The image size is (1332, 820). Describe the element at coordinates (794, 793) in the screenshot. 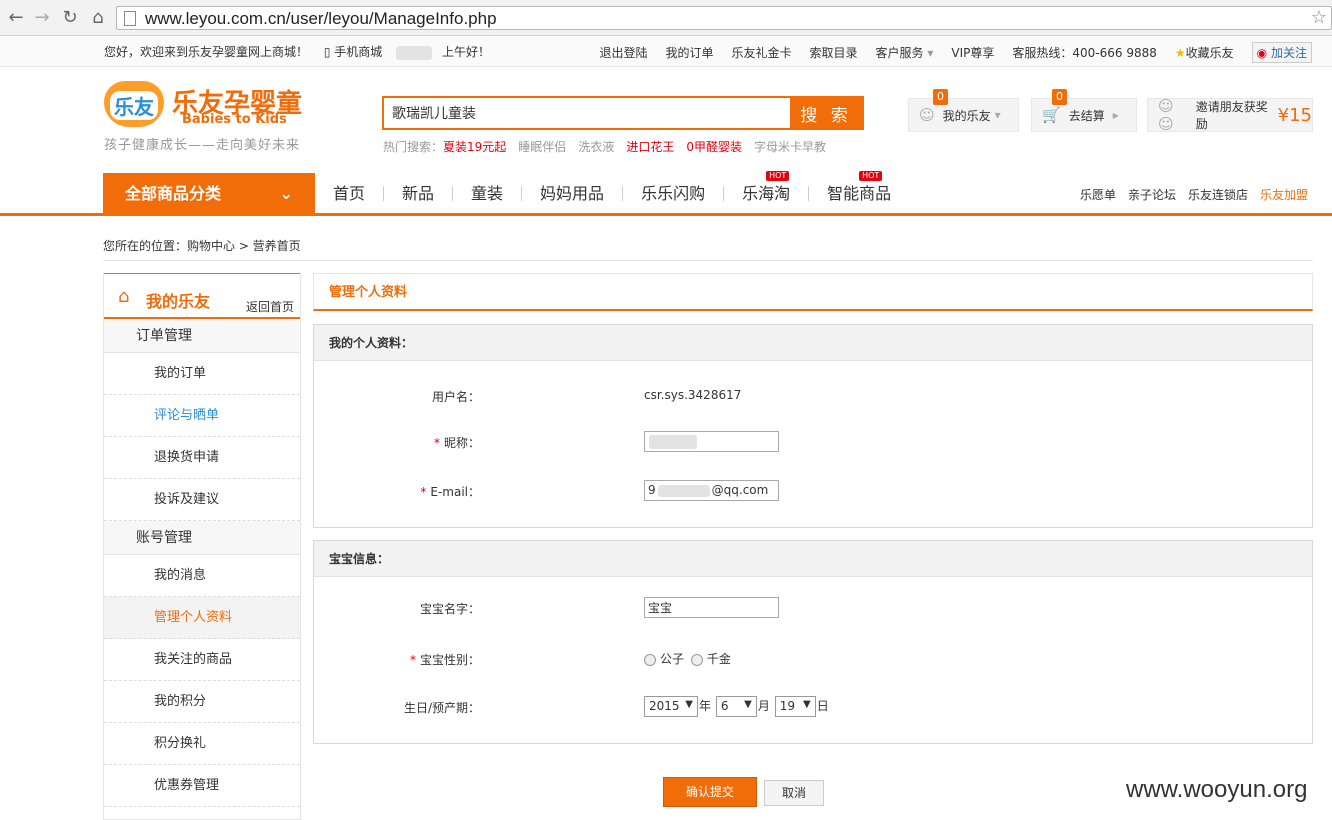

I see `cancel-button: 取消` at that location.